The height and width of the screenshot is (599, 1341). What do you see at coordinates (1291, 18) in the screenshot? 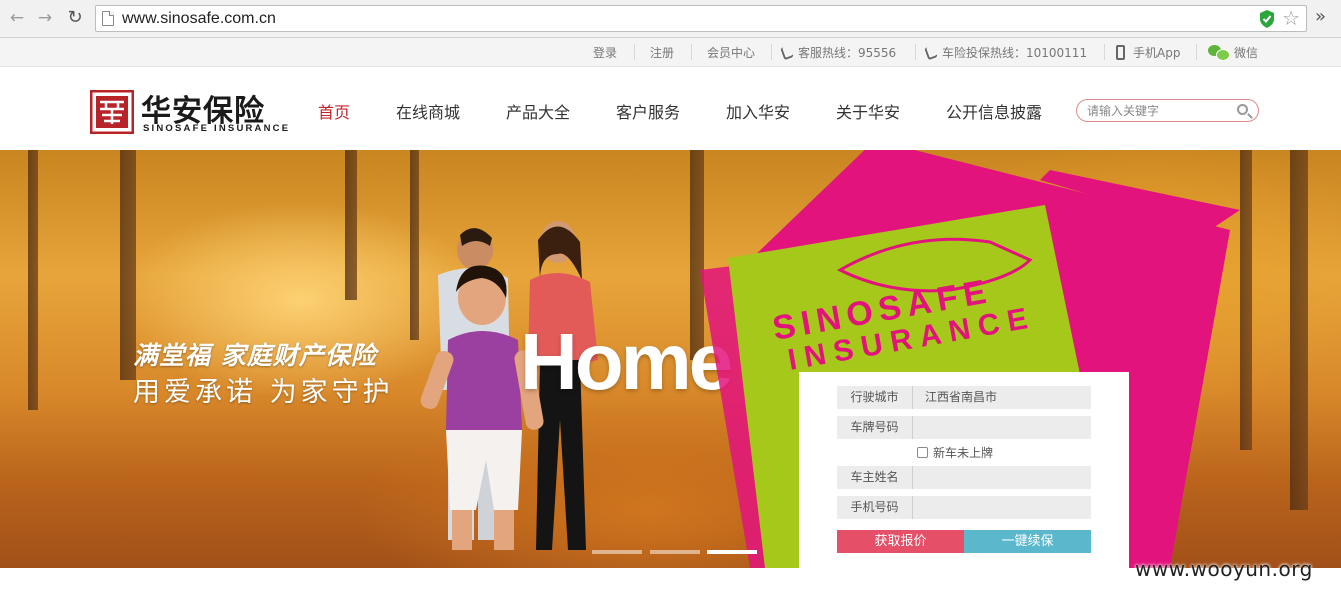
I see `bookmark-star-icon: ☆` at bounding box center [1291, 18].